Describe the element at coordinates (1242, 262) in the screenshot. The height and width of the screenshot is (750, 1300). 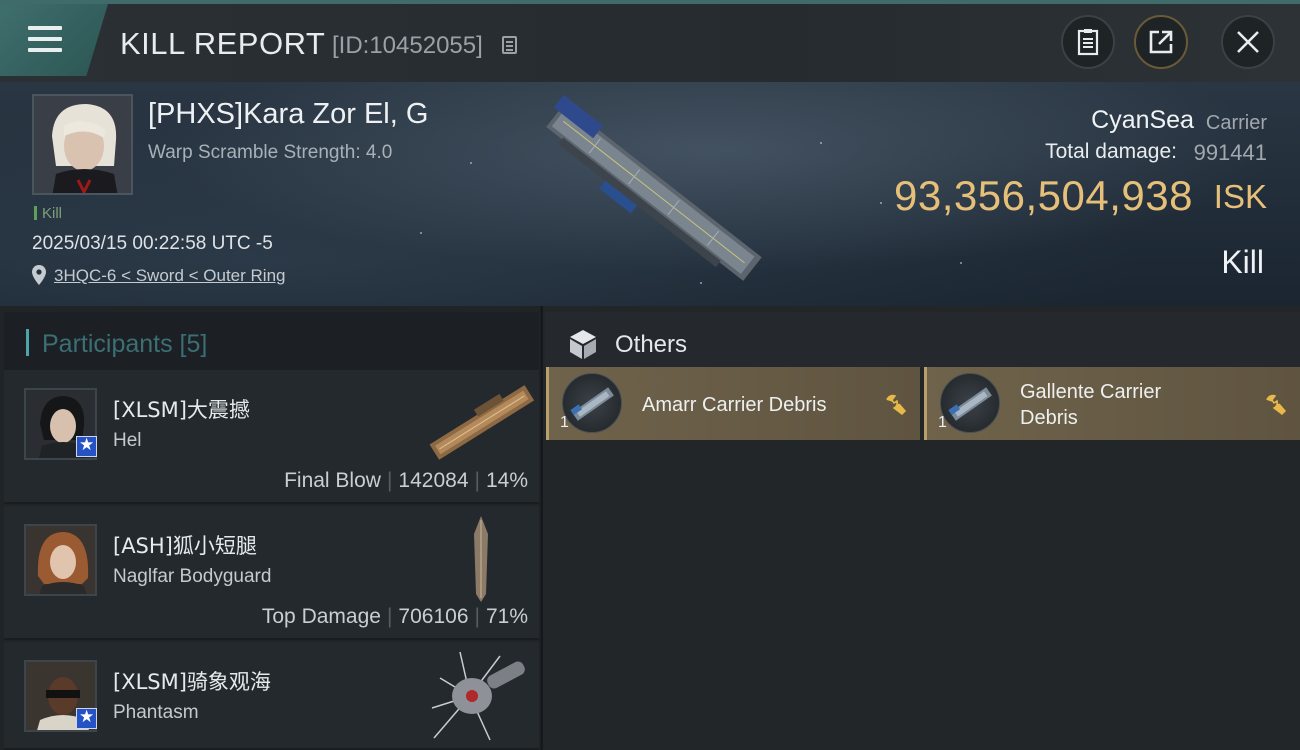
I see `kill-type-label: Kill` at that location.